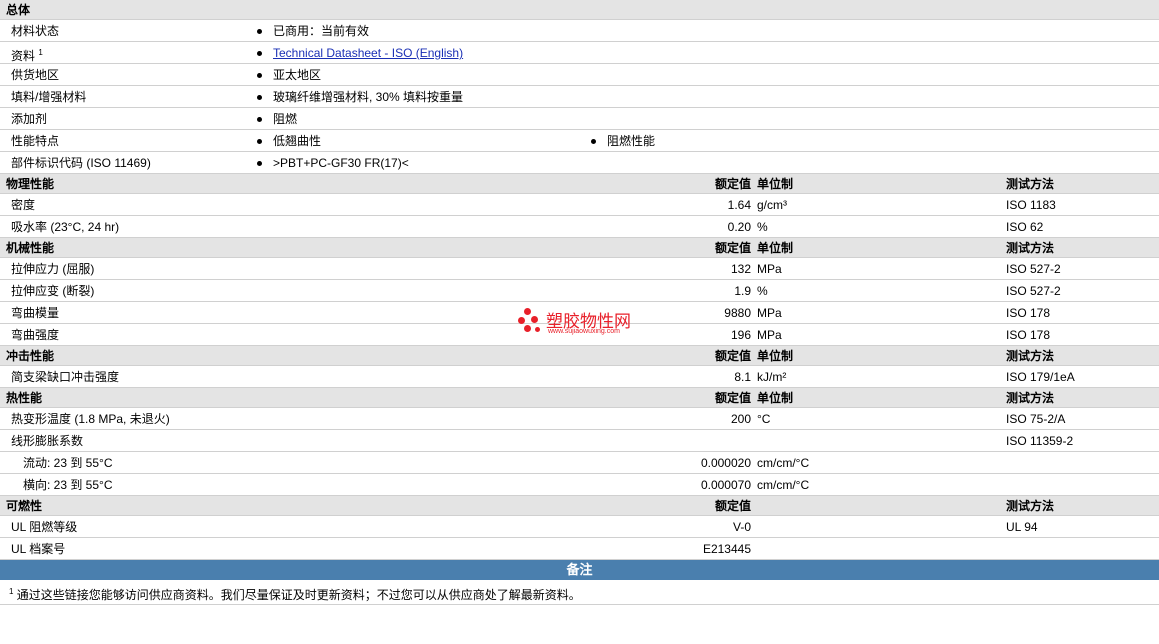 The height and width of the screenshot is (644, 1159). What do you see at coordinates (360, 97) in the screenshot?
I see `row-value: 玻璃纤维增强材料, 30% 填料按重量` at bounding box center [360, 97].